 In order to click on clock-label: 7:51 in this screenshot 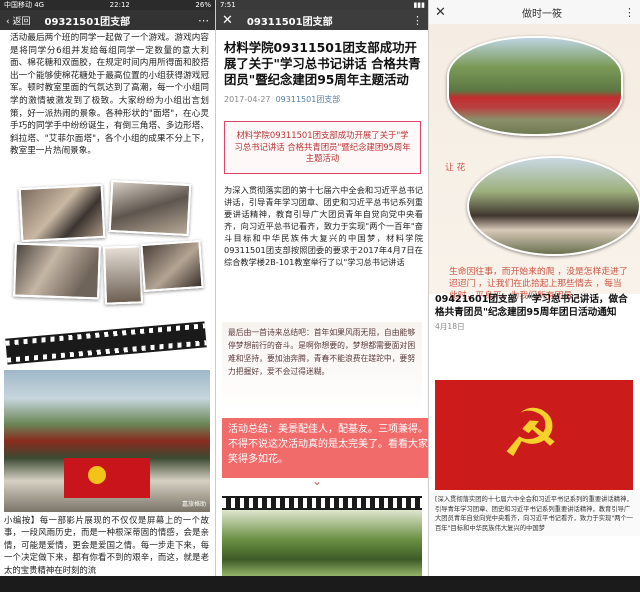, I will do `click(228, 5)`.